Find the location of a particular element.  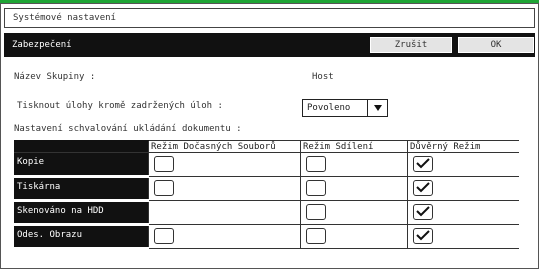

checkbox-scan-confidential is located at coordinates (423, 212).